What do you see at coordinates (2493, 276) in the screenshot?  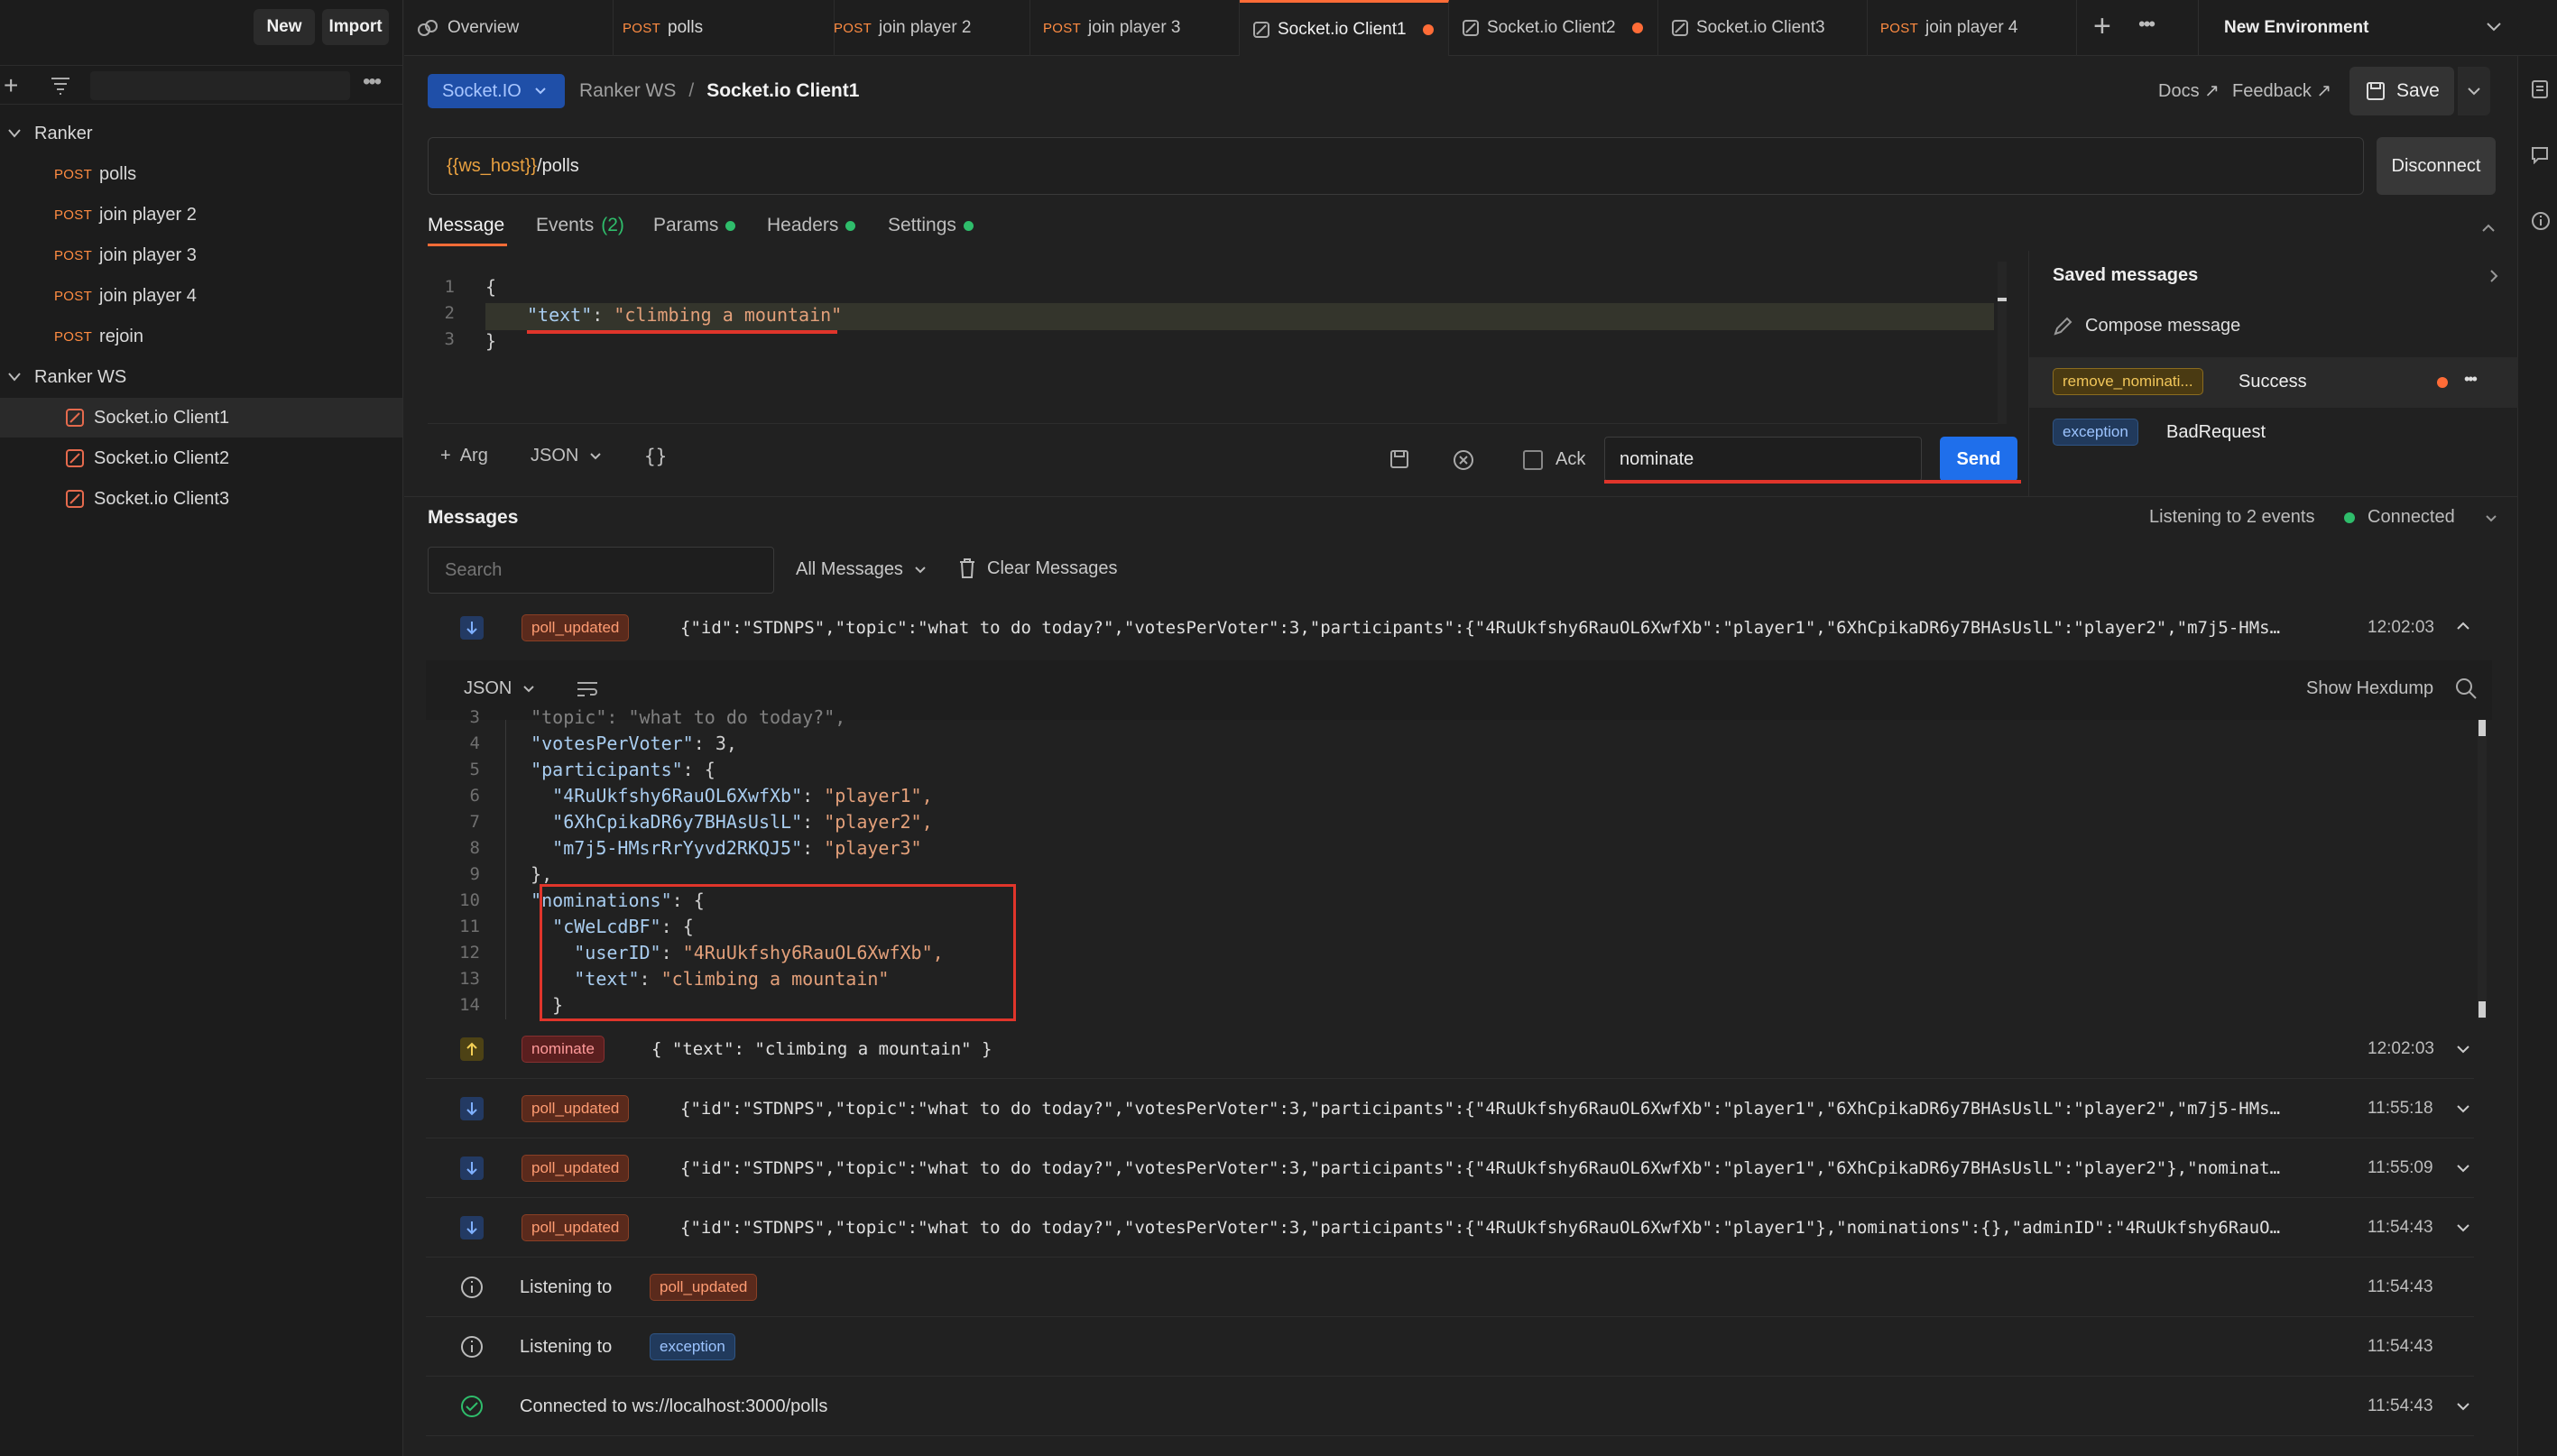 I see `chevron-right-icon` at bounding box center [2493, 276].